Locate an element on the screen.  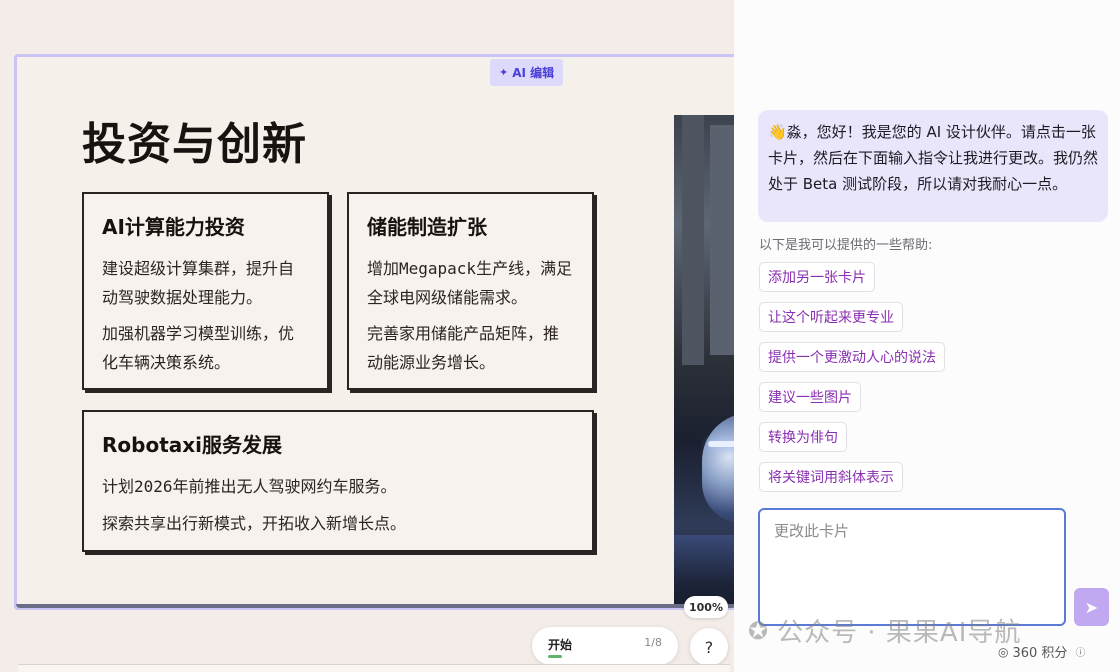
info-icon: ⓘ is located at coordinates (1080, 651).